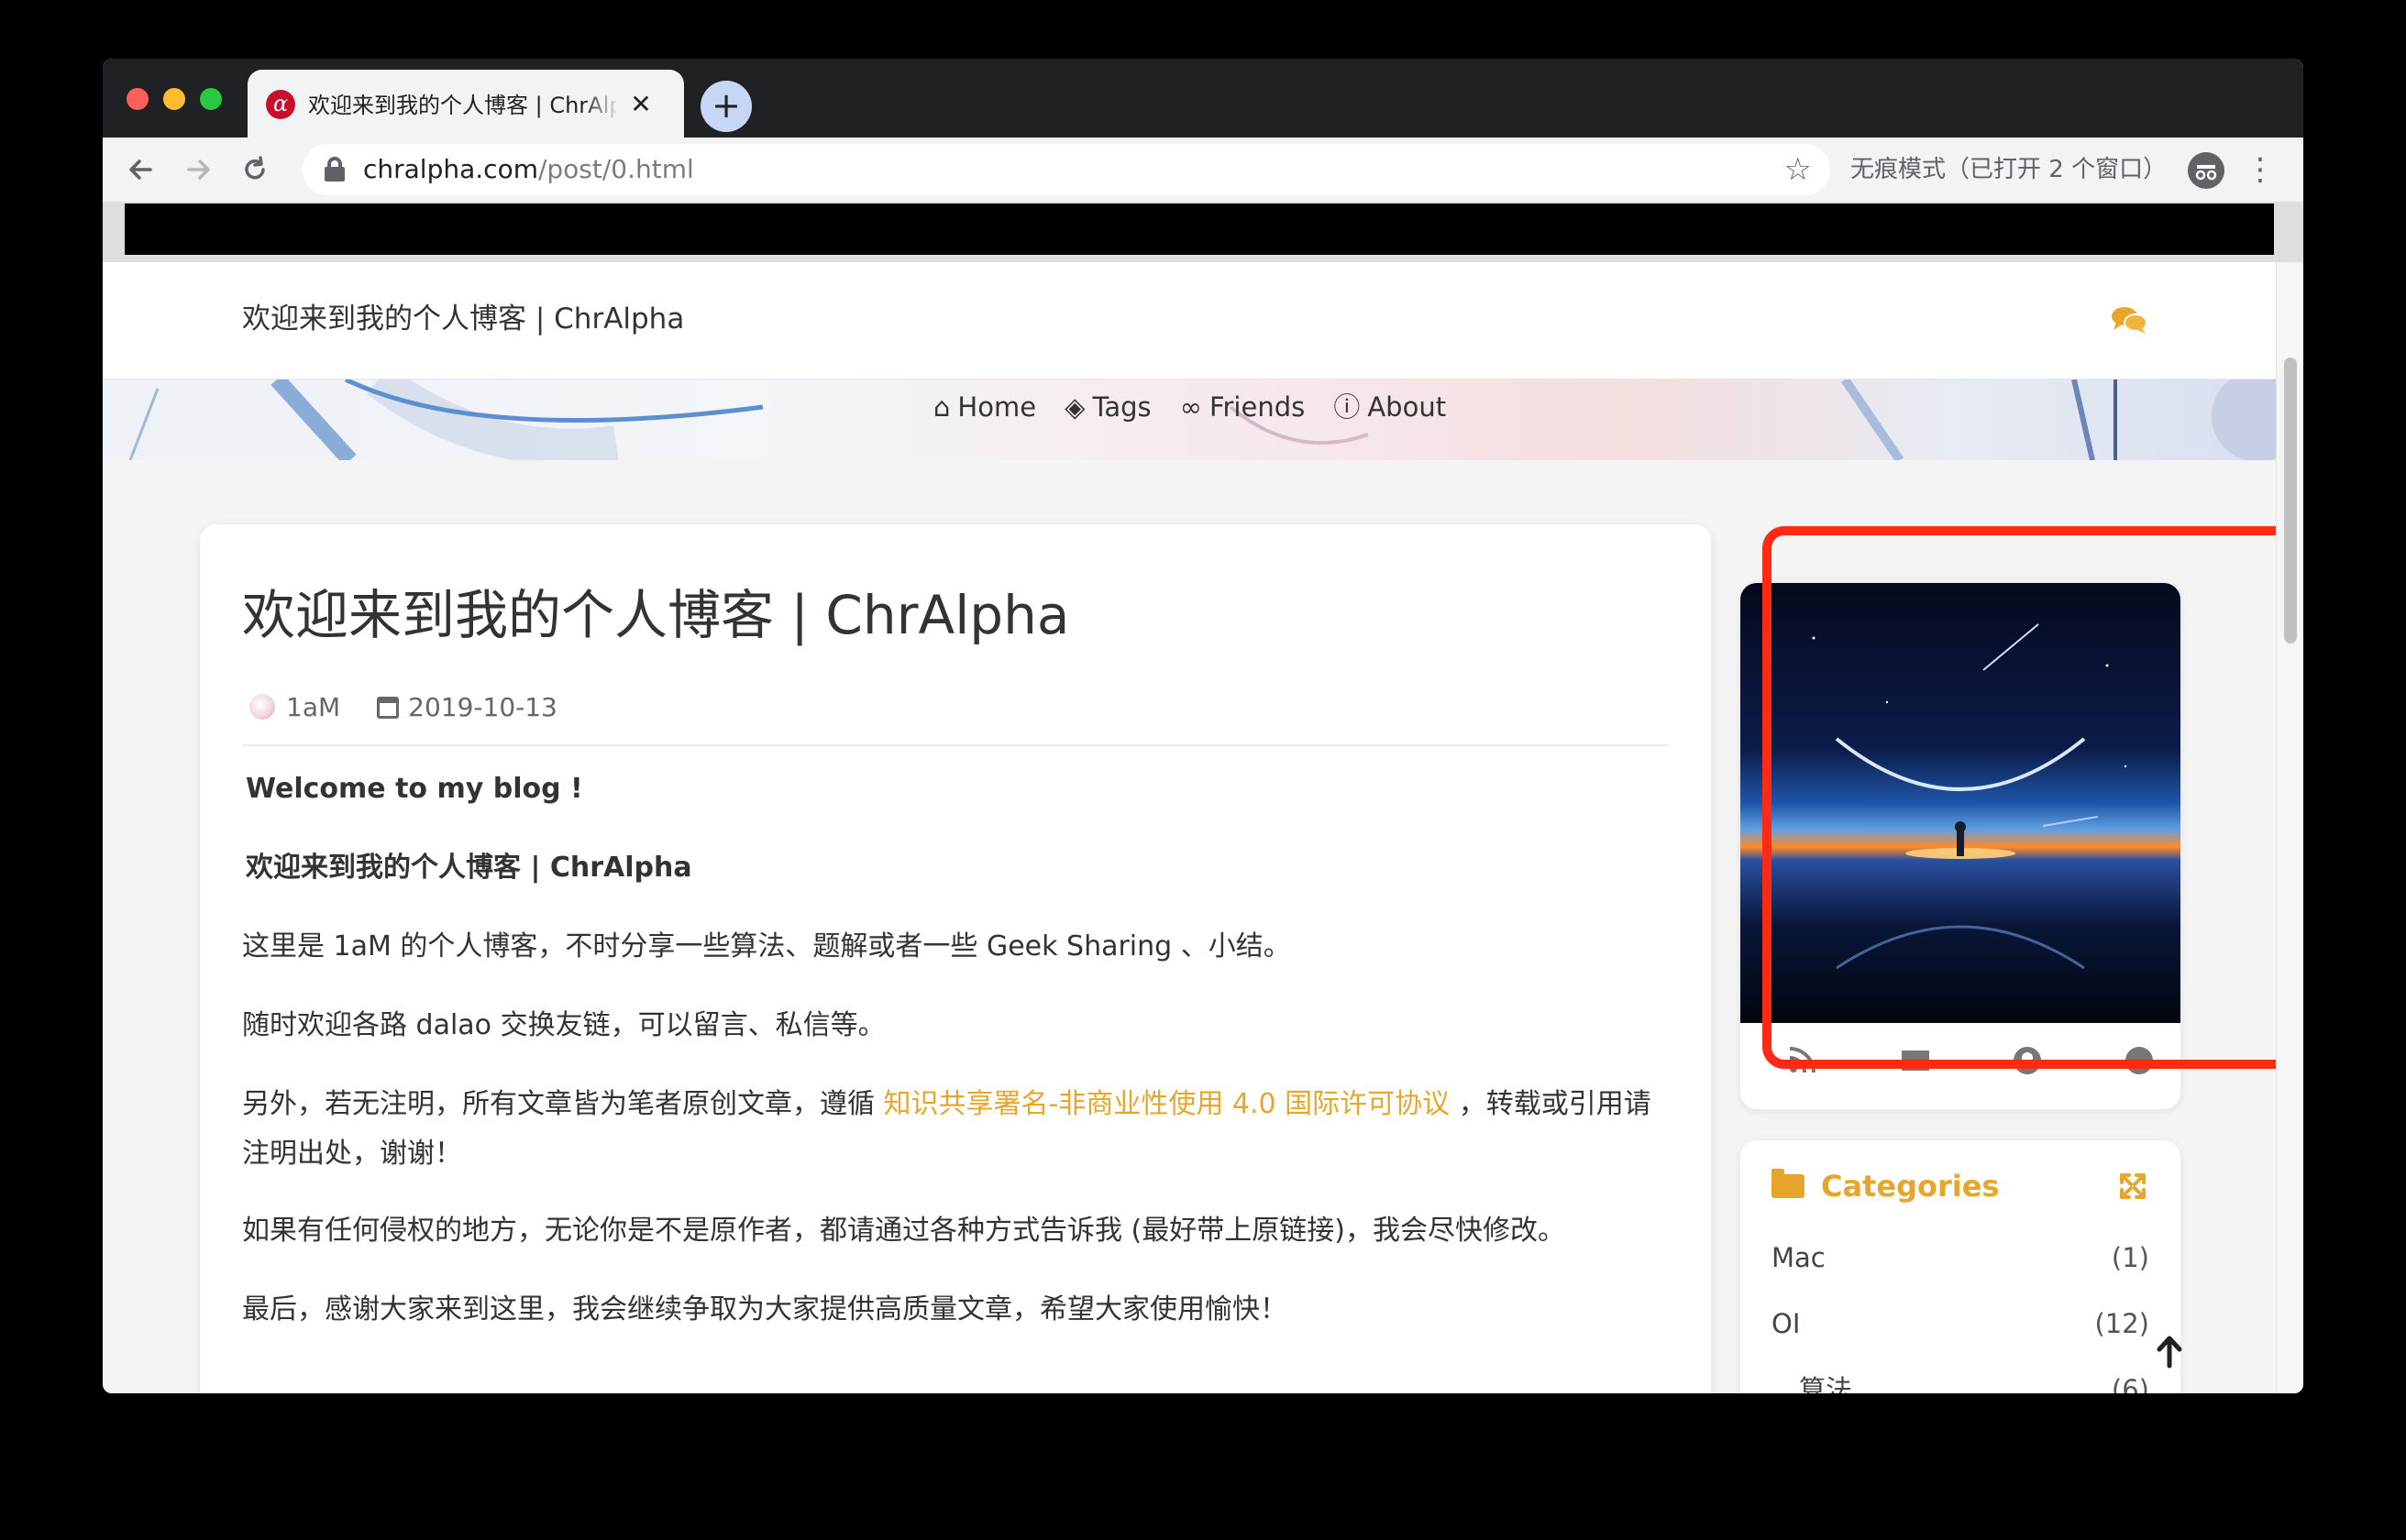  What do you see at coordinates (564, 1025) in the screenshot?
I see `post-paragraph: 随时欢迎各路 dalao 交换友链，可以留言、私信等。` at bounding box center [564, 1025].